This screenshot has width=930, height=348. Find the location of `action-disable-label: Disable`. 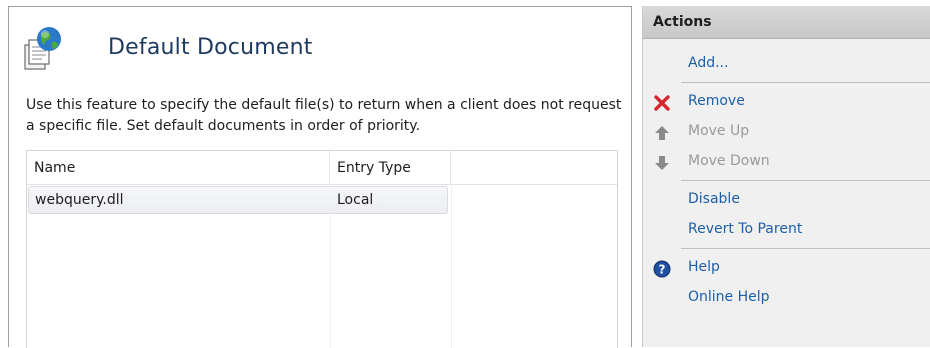

action-disable-label: Disable is located at coordinates (714, 199).